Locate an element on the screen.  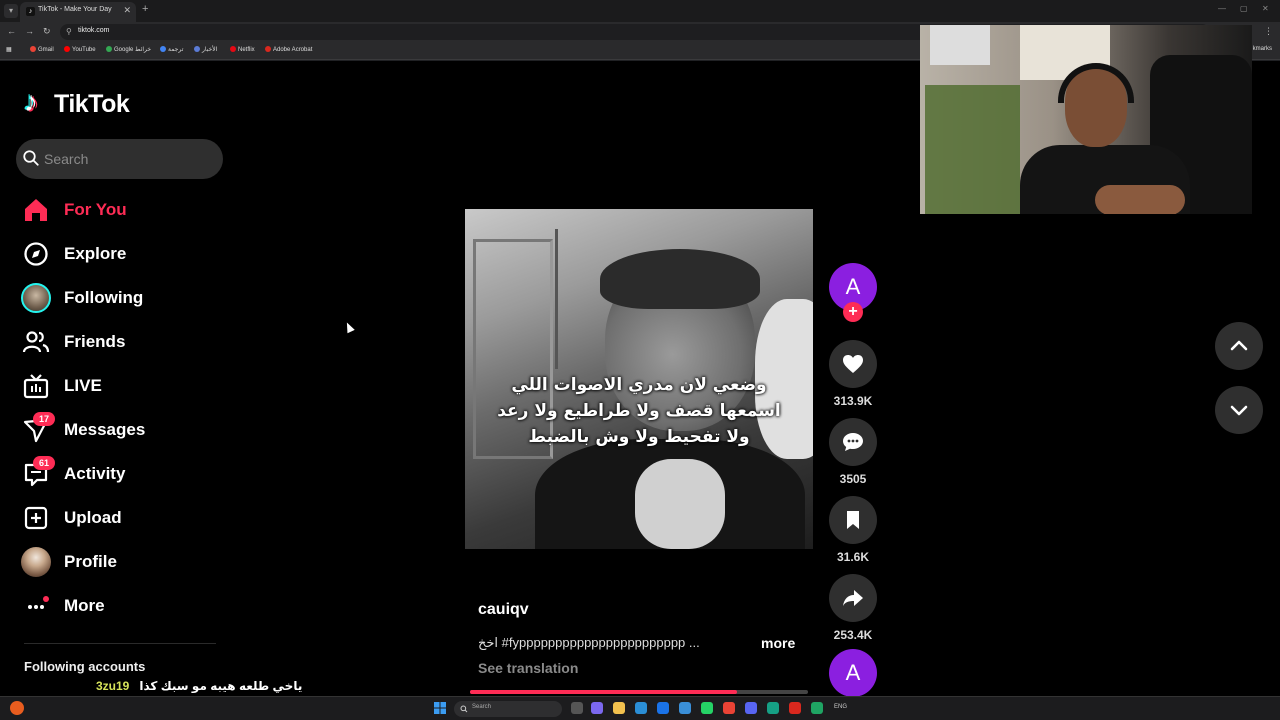
copilot-icon is located at coordinates (597, 708).